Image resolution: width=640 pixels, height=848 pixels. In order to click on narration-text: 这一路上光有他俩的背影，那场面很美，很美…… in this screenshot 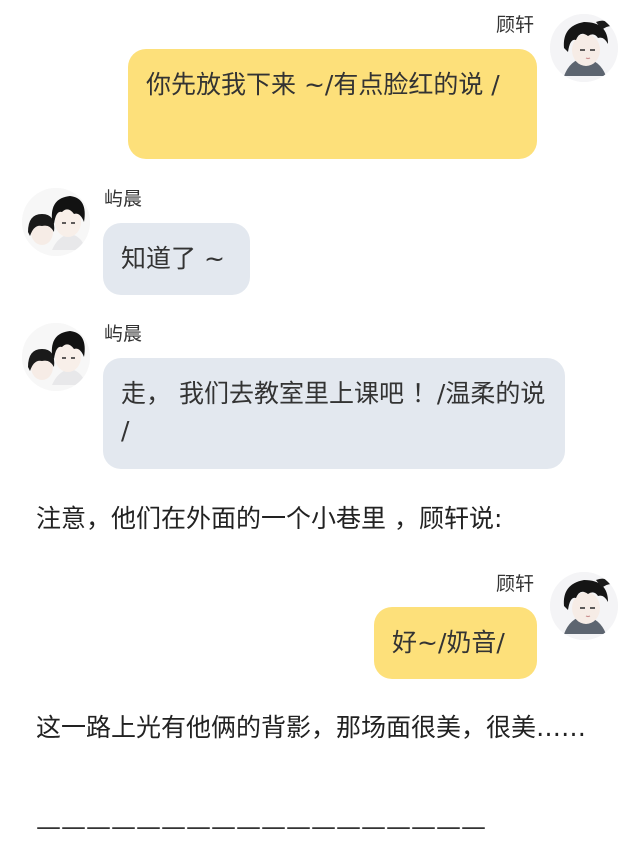, I will do `click(311, 727)`.